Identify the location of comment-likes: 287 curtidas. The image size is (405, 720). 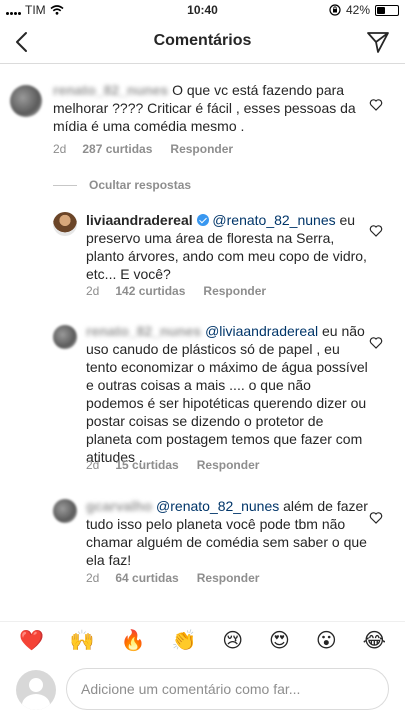
(117, 149).